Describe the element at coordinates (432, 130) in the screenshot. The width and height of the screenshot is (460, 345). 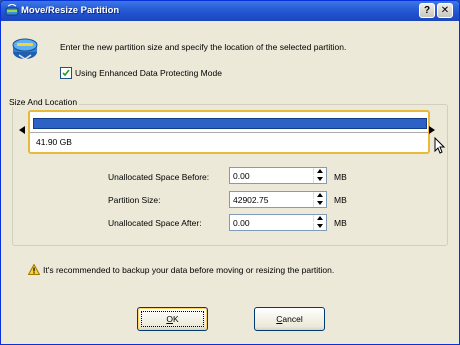
I see `right-resize-handle` at that location.